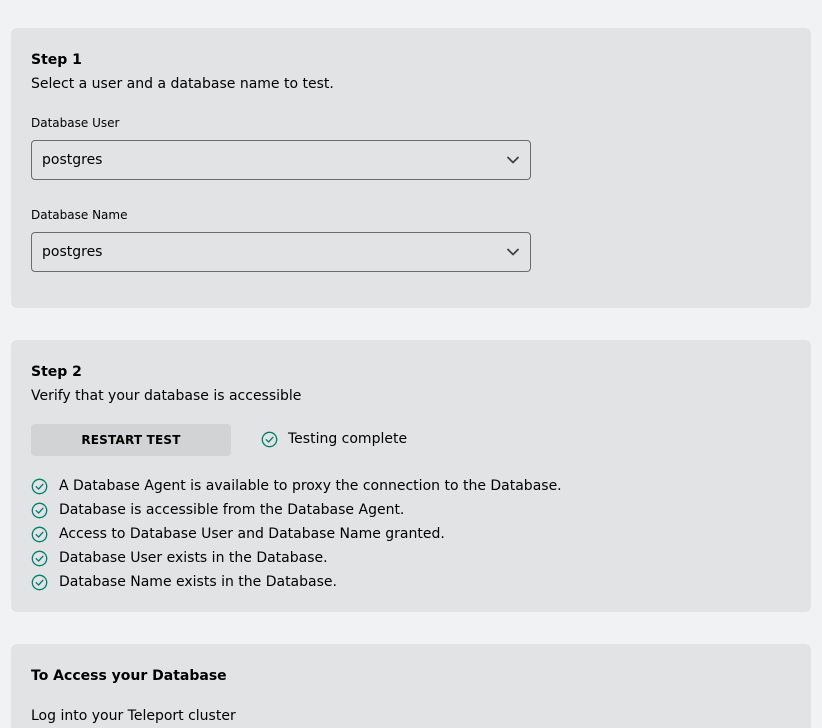 The image size is (822, 728). What do you see at coordinates (133, 716) in the screenshot?
I see `login-instruction: Log into your Teleport cluster` at bounding box center [133, 716].